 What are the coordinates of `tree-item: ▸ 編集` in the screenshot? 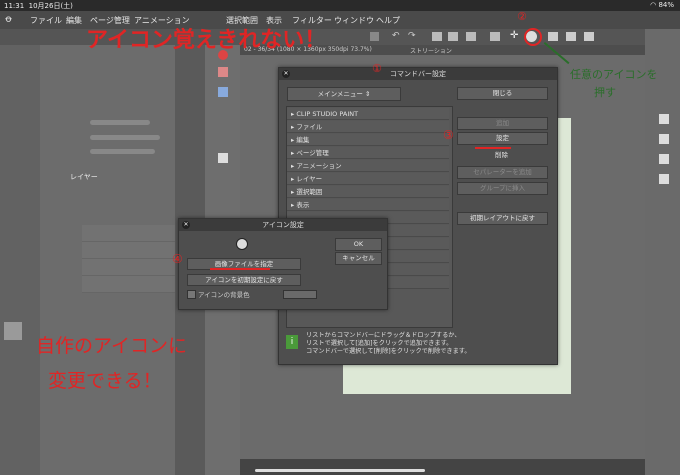 It's located at (368, 140).